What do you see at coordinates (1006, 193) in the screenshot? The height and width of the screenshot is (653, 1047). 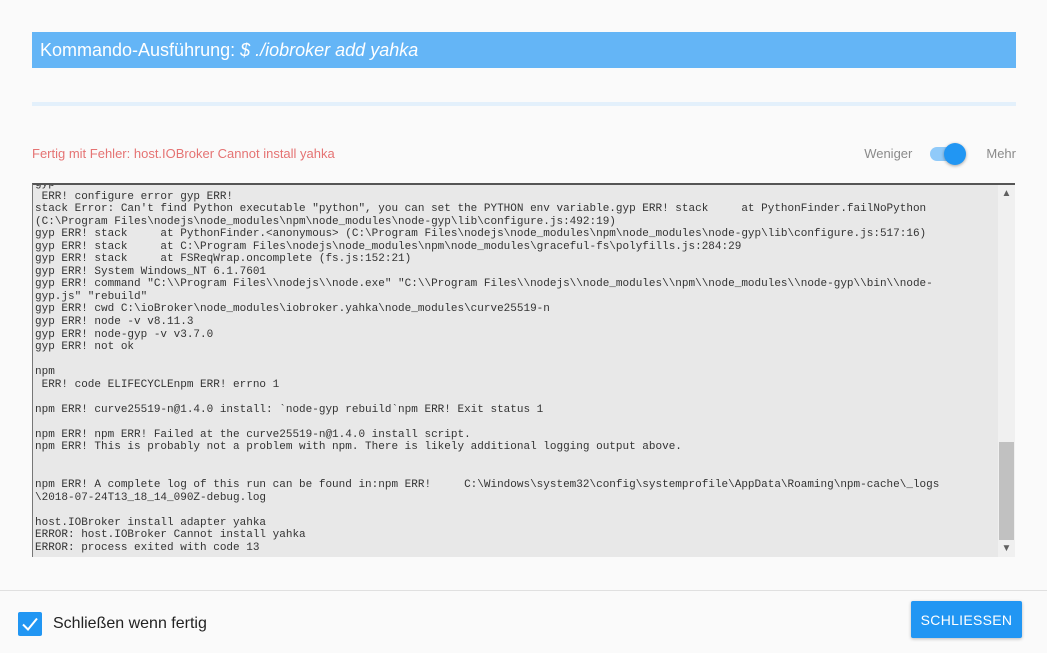 I see `scroll-up-icon: ▲` at bounding box center [1006, 193].